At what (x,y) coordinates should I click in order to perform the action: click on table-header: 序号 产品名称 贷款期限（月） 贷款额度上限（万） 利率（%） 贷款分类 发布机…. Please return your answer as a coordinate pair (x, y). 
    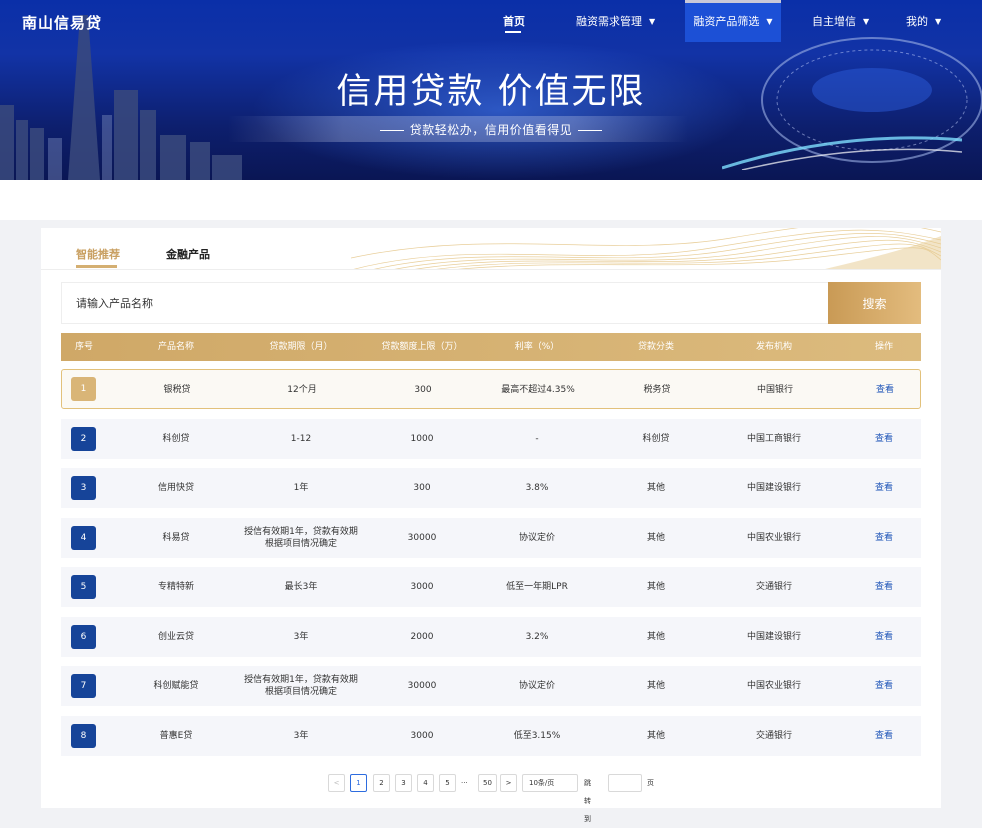
    Looking at the image, I should click on (491, 347).